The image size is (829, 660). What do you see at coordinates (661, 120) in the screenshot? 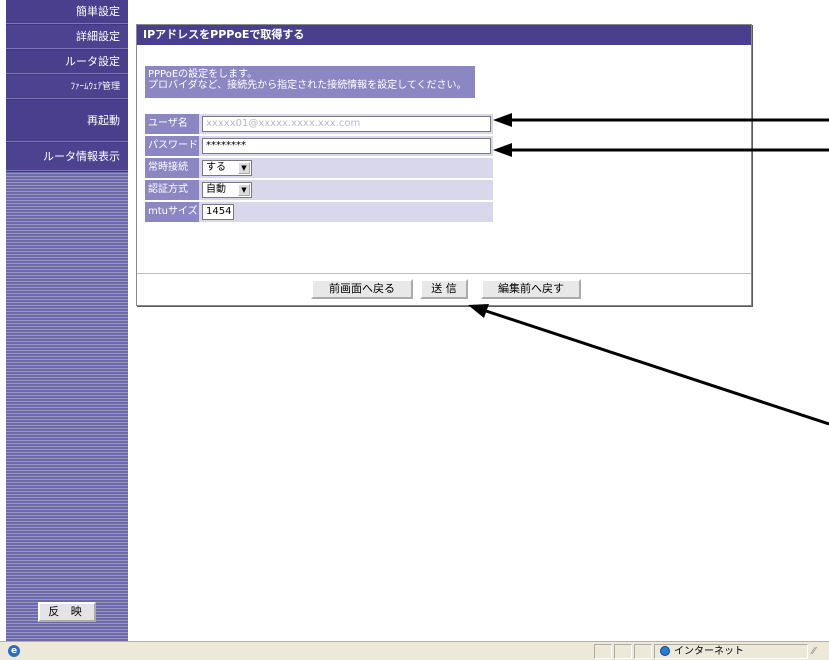
I see `arrow-to-username` at bounding box center [661, 120].